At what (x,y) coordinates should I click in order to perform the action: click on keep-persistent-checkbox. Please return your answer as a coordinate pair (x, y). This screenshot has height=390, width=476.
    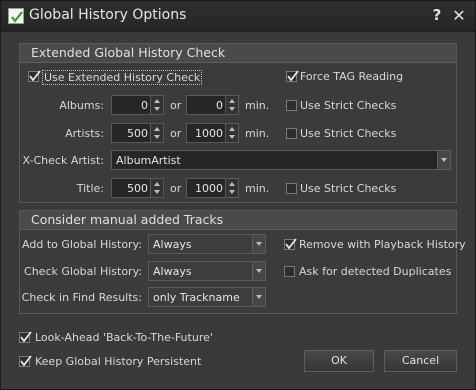
    Looking at the image, I should click on (25, 361).